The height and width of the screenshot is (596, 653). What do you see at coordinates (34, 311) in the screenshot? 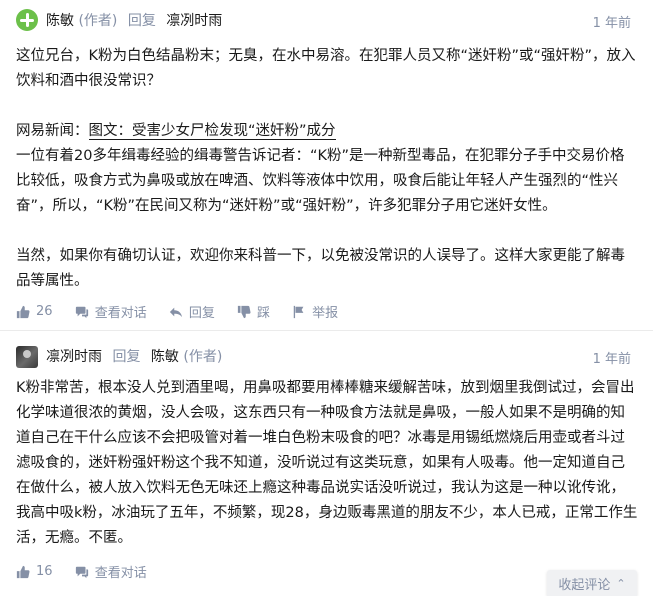
I see `like-button: 26` at bounding box center [34, 311].